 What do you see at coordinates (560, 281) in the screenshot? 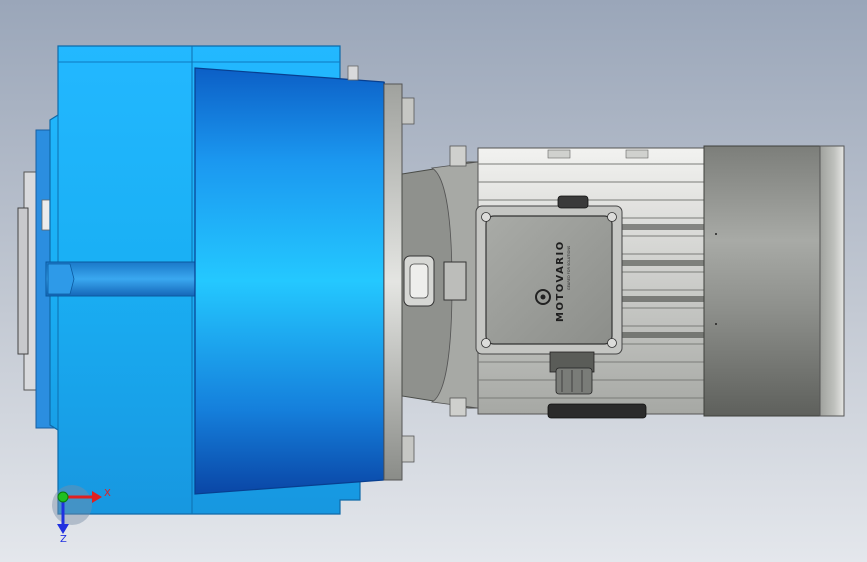
I see `brand-name: MOTOVARIO` at bounding box center [560, 281].